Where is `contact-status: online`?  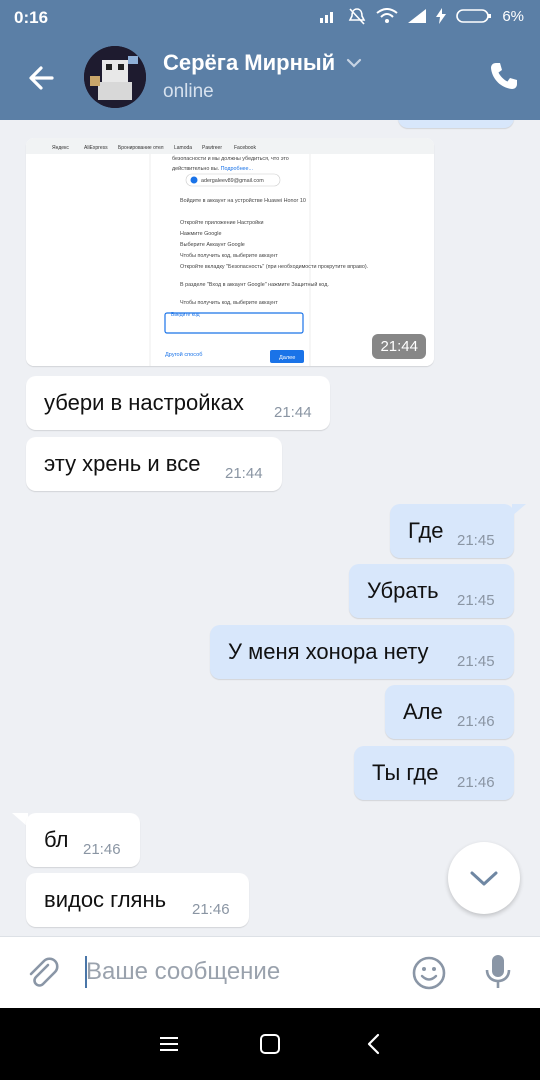 contact-status: online is located at coordinates (188, 91).